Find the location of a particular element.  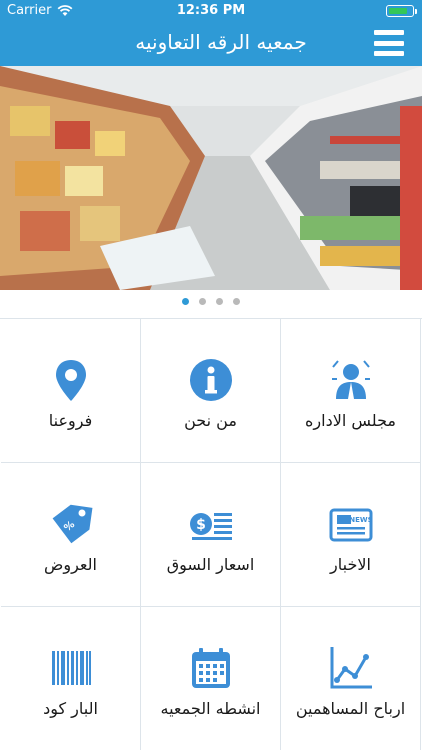

menu-tile-barcode: البار كود is located at coordinates (71, 678).